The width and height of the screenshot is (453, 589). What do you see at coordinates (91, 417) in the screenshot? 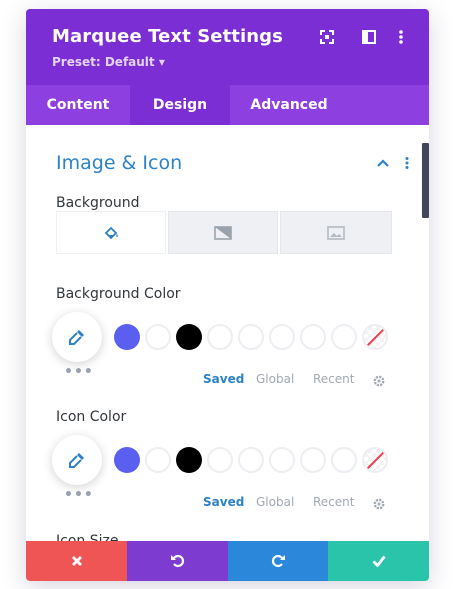
I see `icon-color-label: Icon Color` at bounding box center [91, 417].